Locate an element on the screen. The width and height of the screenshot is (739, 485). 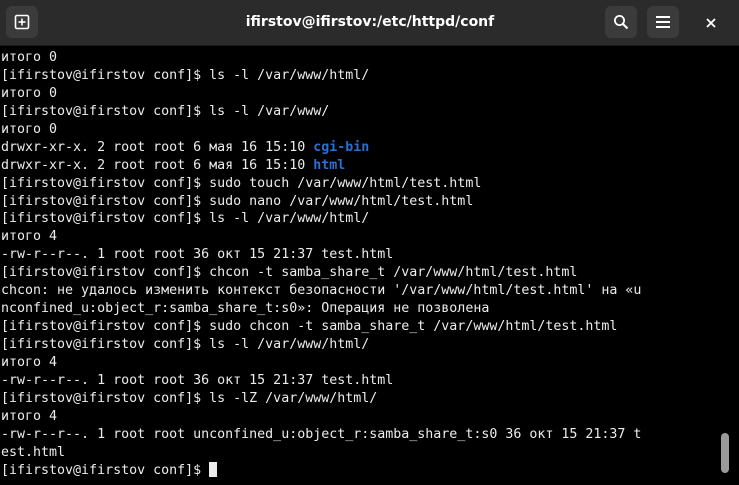
new-tab-icon is located at coordinates (22, 22).